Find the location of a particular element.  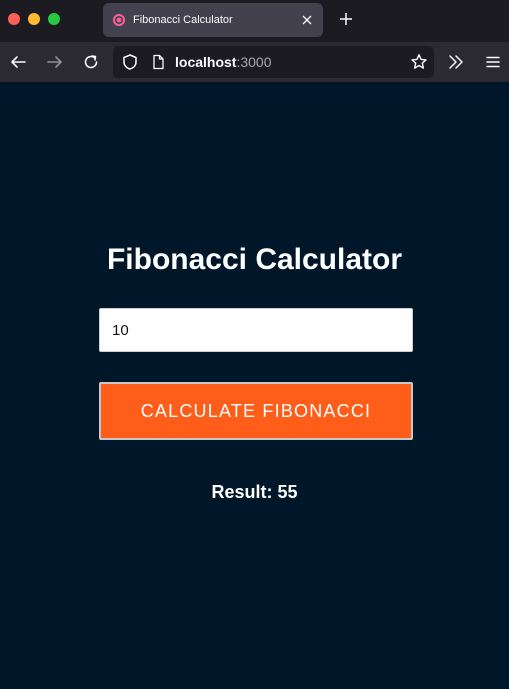

window-close-button is located at coordinates (14, 19).